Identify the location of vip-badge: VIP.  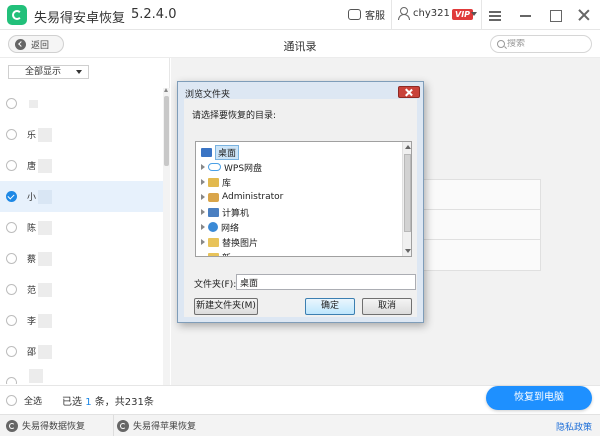
(463, 14).